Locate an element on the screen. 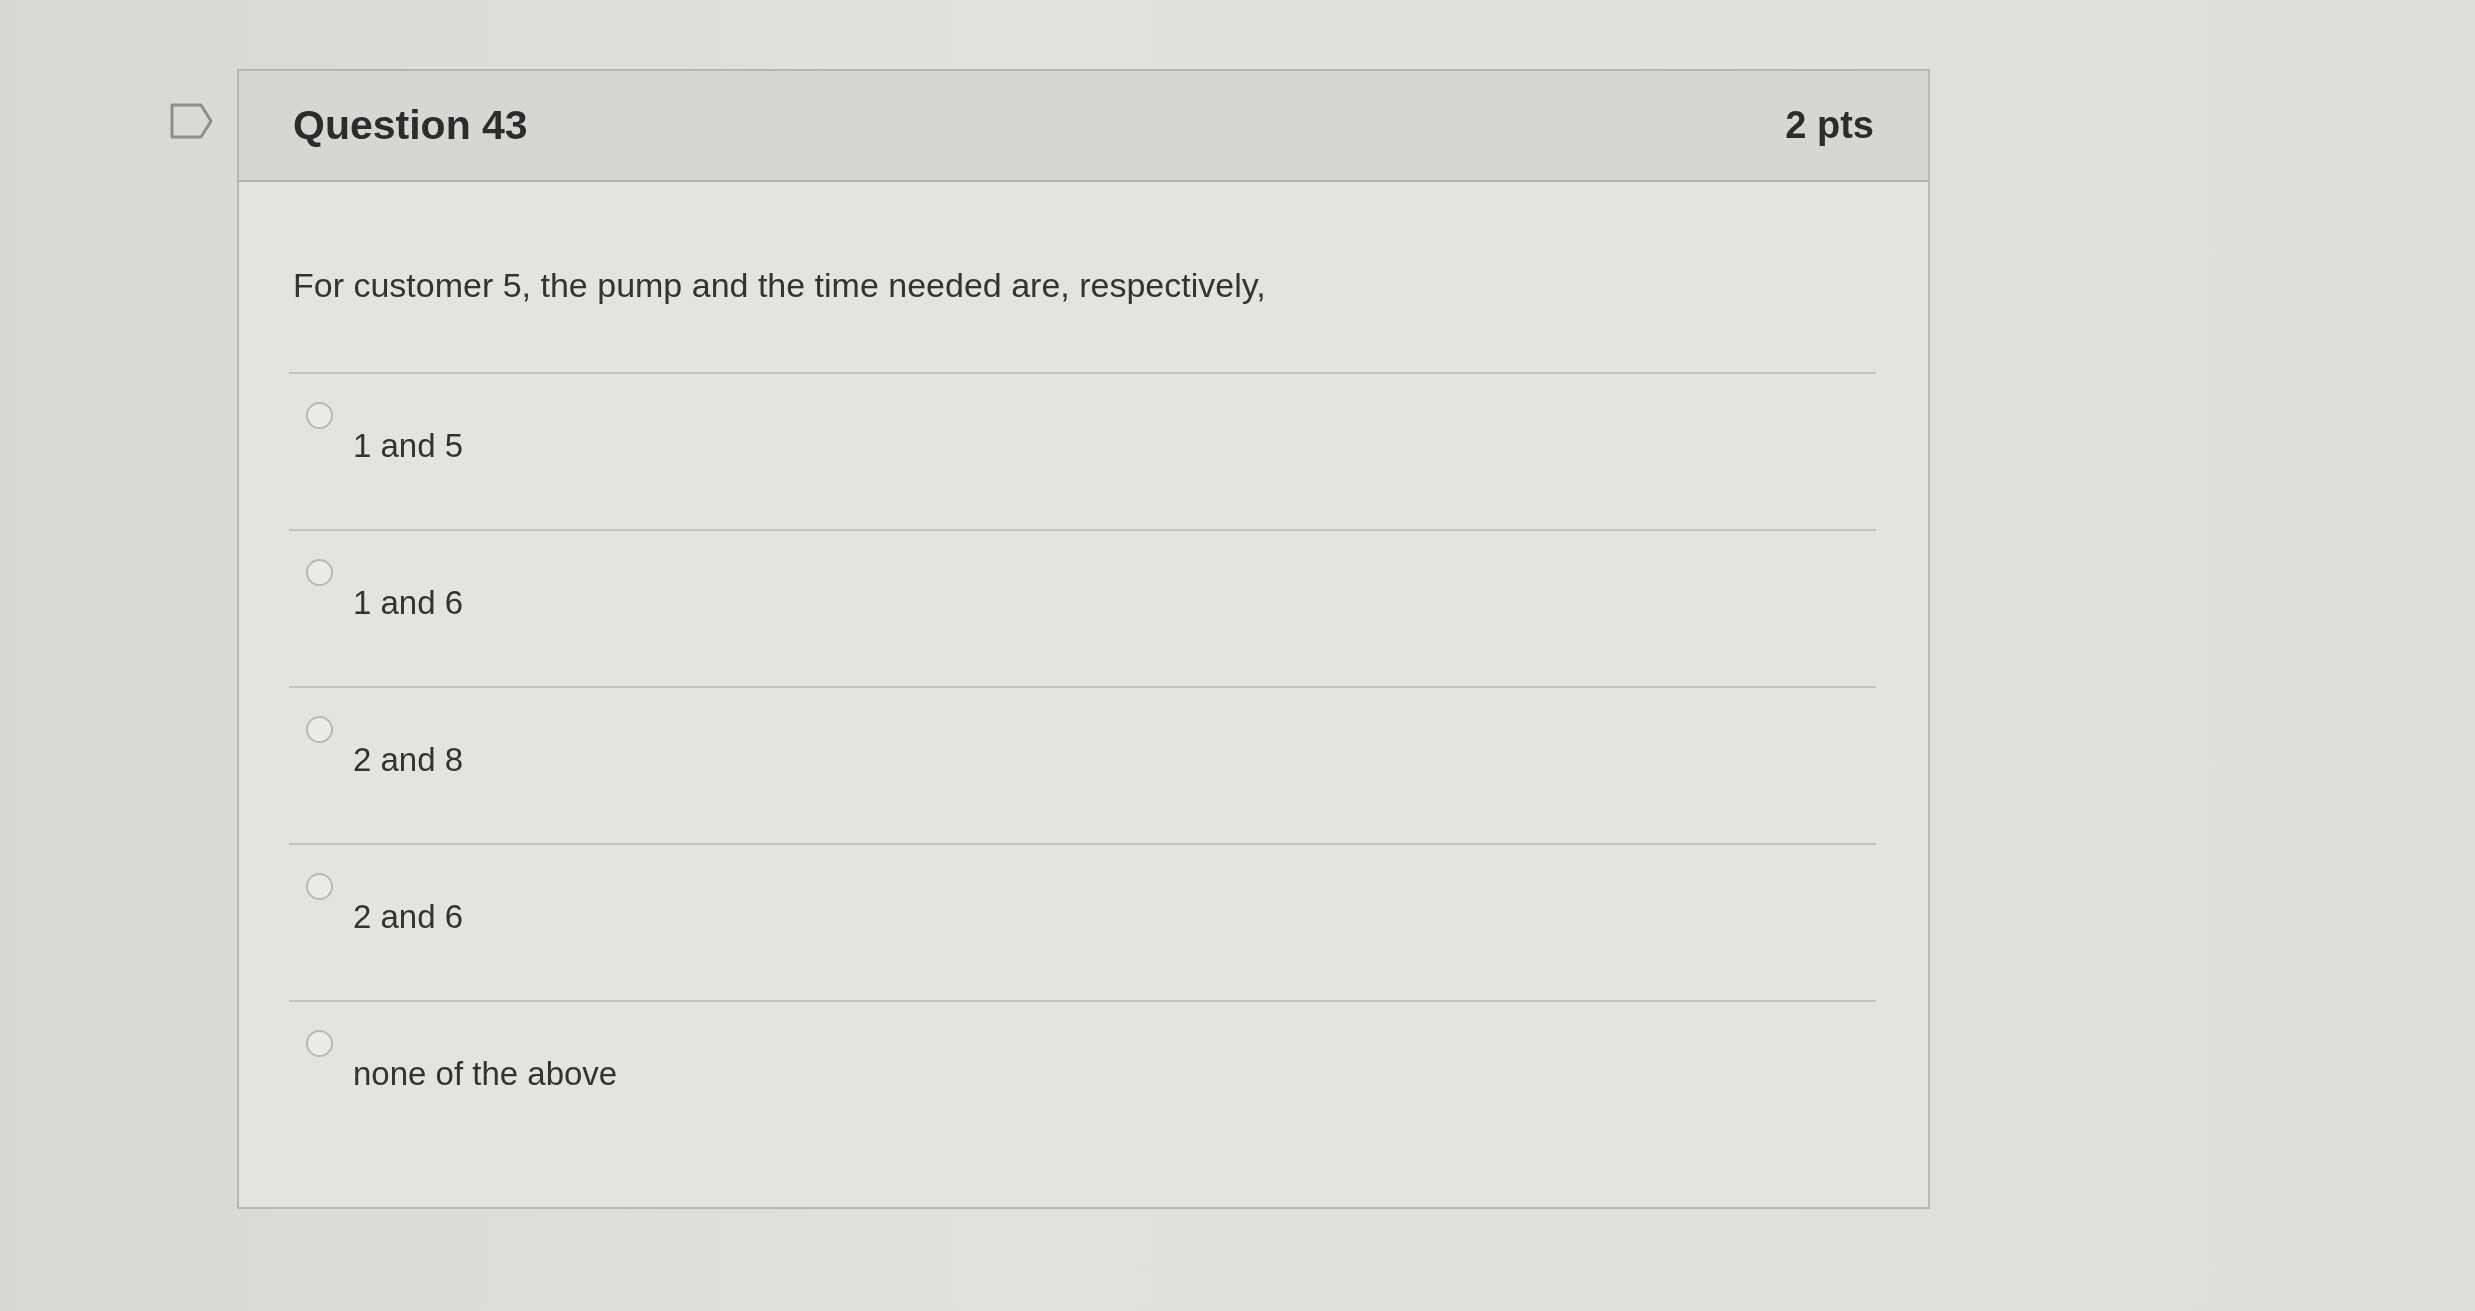 This screenshot has width=2475, height=1311. answer-label: 2 and 8 is located at coordinates (408, 760).